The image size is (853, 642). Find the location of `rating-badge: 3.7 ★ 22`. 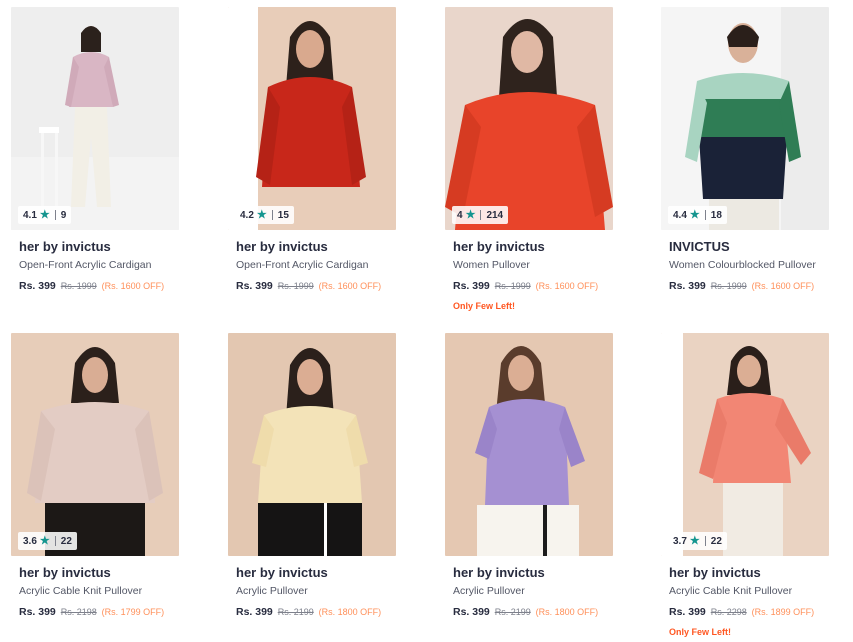

rating-badge: 3.7 ★ 22 is located at coordinates (697, 541).